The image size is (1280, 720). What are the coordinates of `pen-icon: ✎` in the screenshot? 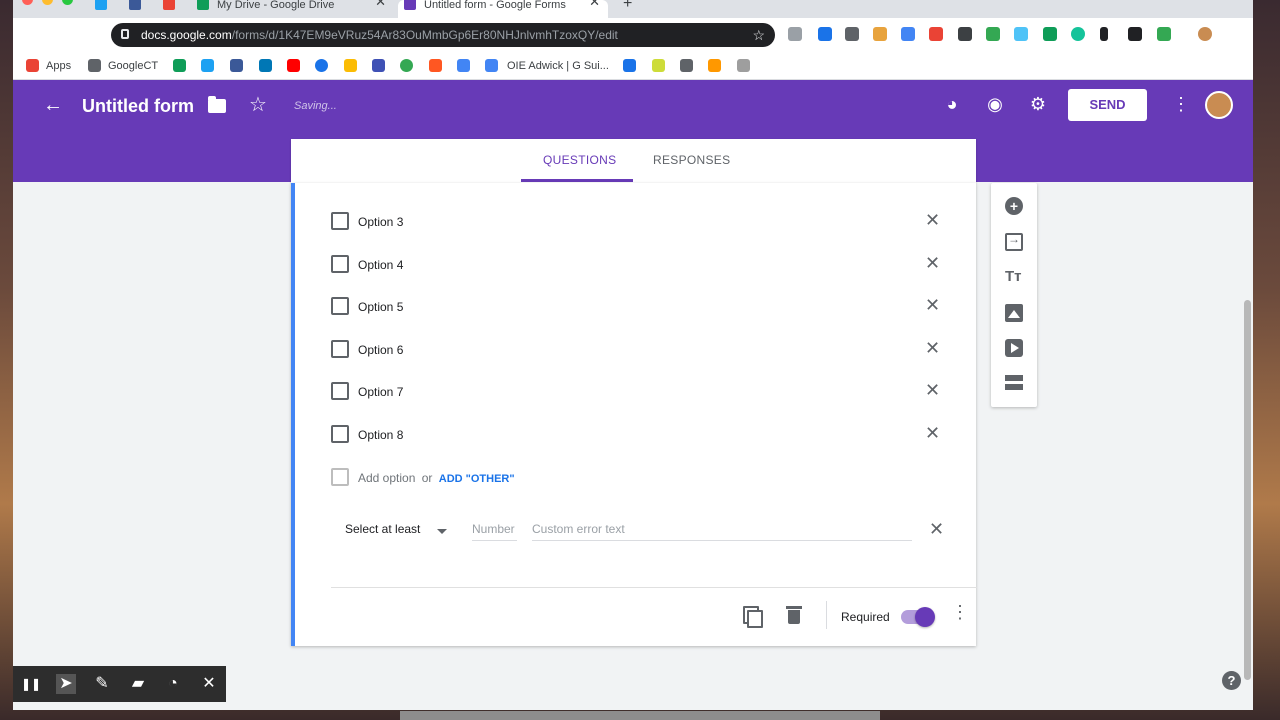 It's located at (102, 684).